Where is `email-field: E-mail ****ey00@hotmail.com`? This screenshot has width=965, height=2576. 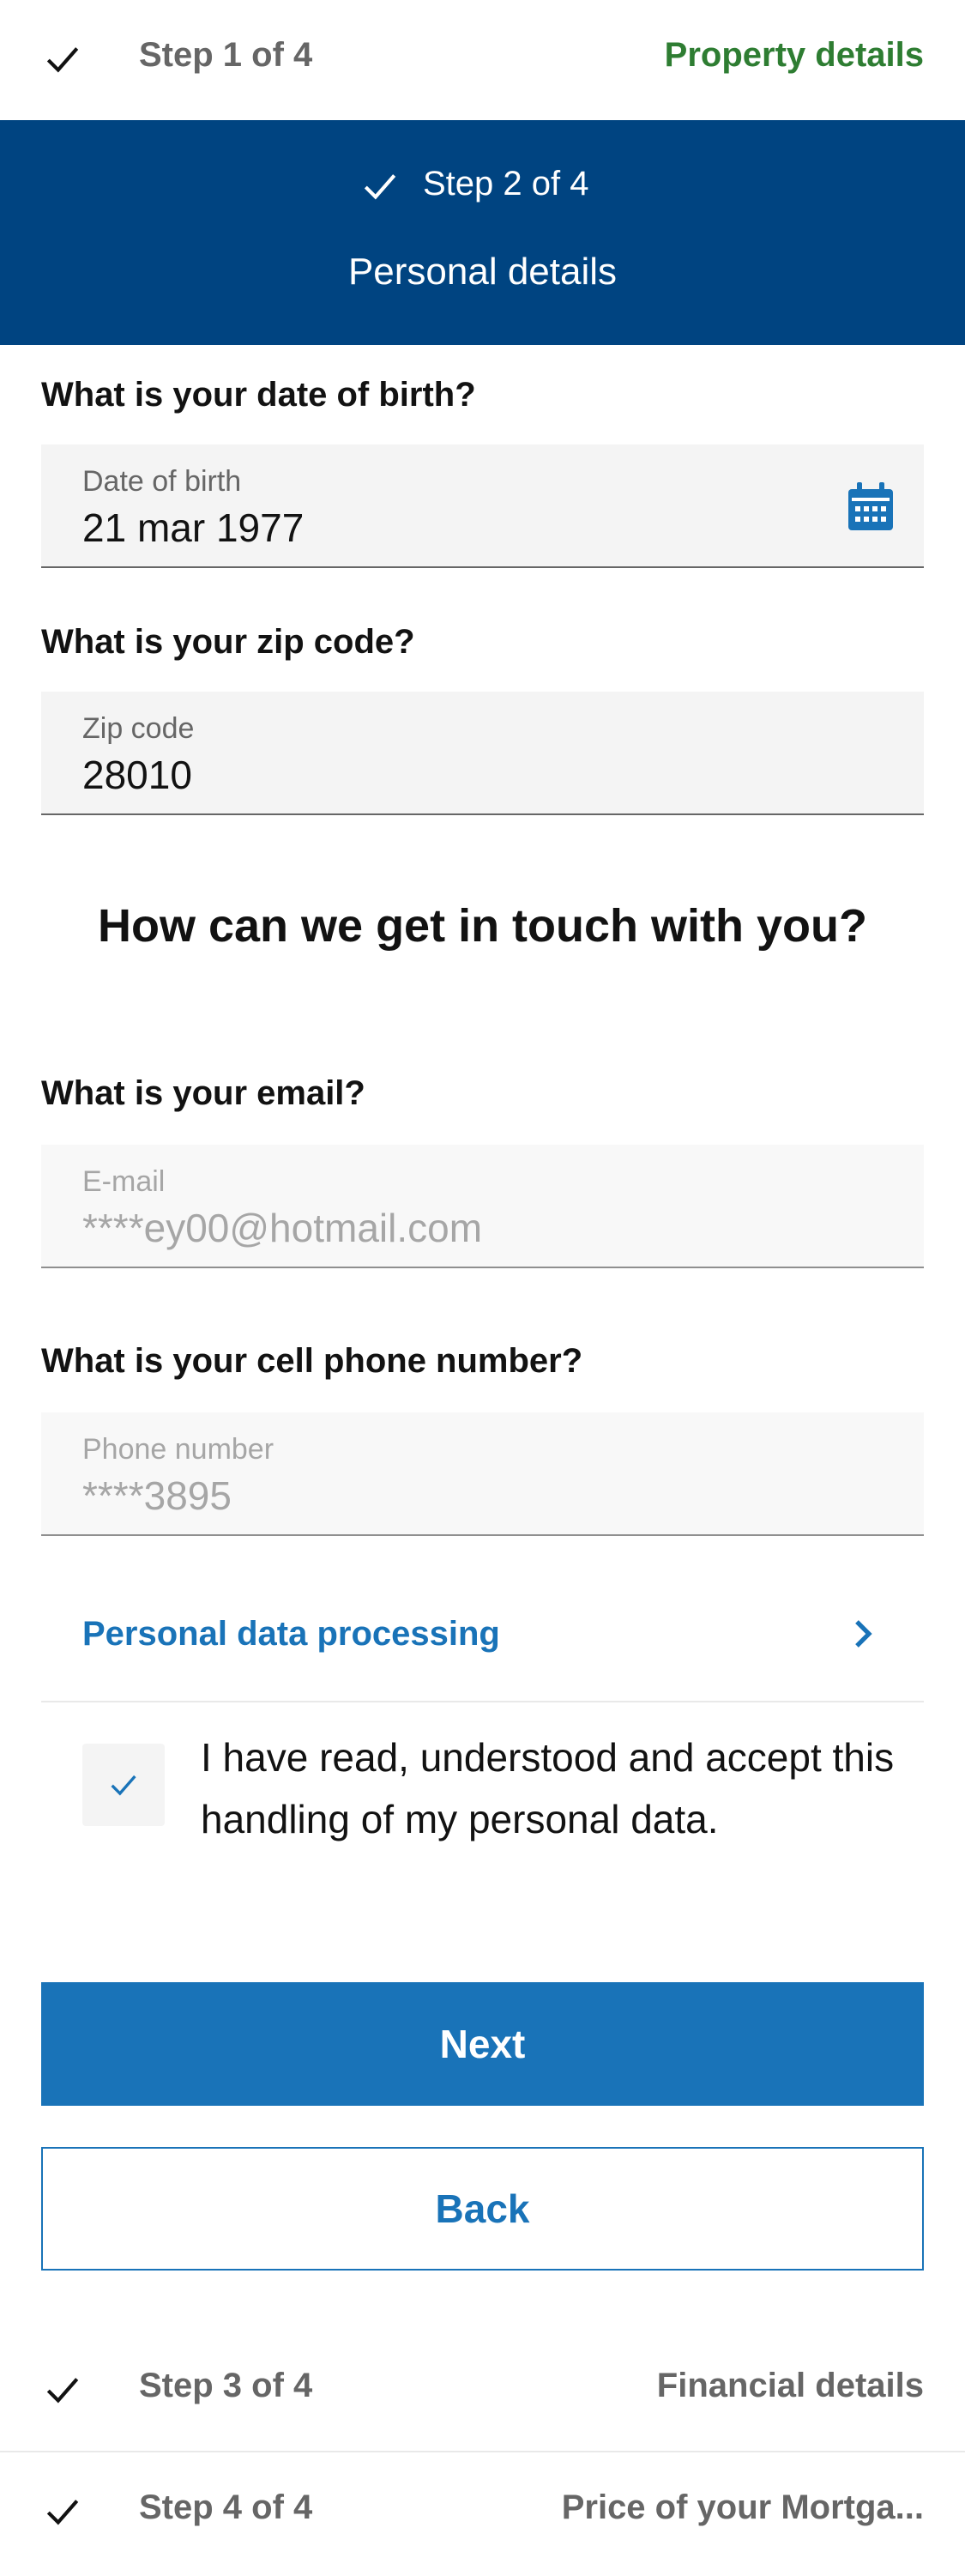 email-field: E-mail ****ey00@hotmail.com is located at coordinates (482, 1206).